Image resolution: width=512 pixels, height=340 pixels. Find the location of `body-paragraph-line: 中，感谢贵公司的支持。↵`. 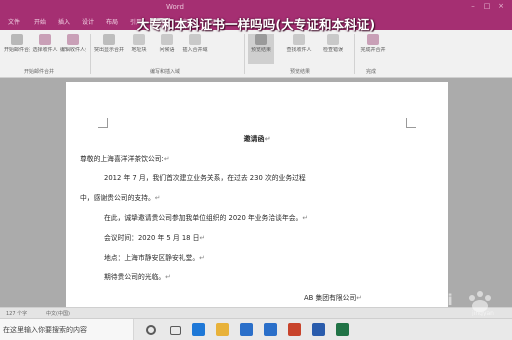

body-paragraph-line: 中，感谢贵公司的支持。↵ is located at coordinates (120, 198).